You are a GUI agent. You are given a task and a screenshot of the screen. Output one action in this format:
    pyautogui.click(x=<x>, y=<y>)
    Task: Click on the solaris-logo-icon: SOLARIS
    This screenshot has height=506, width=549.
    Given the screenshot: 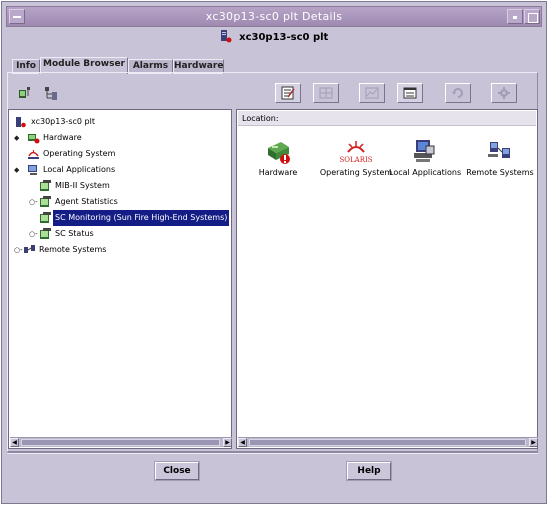 What is the action you would take?
    pyautogui.click(x=356, y=154)
    